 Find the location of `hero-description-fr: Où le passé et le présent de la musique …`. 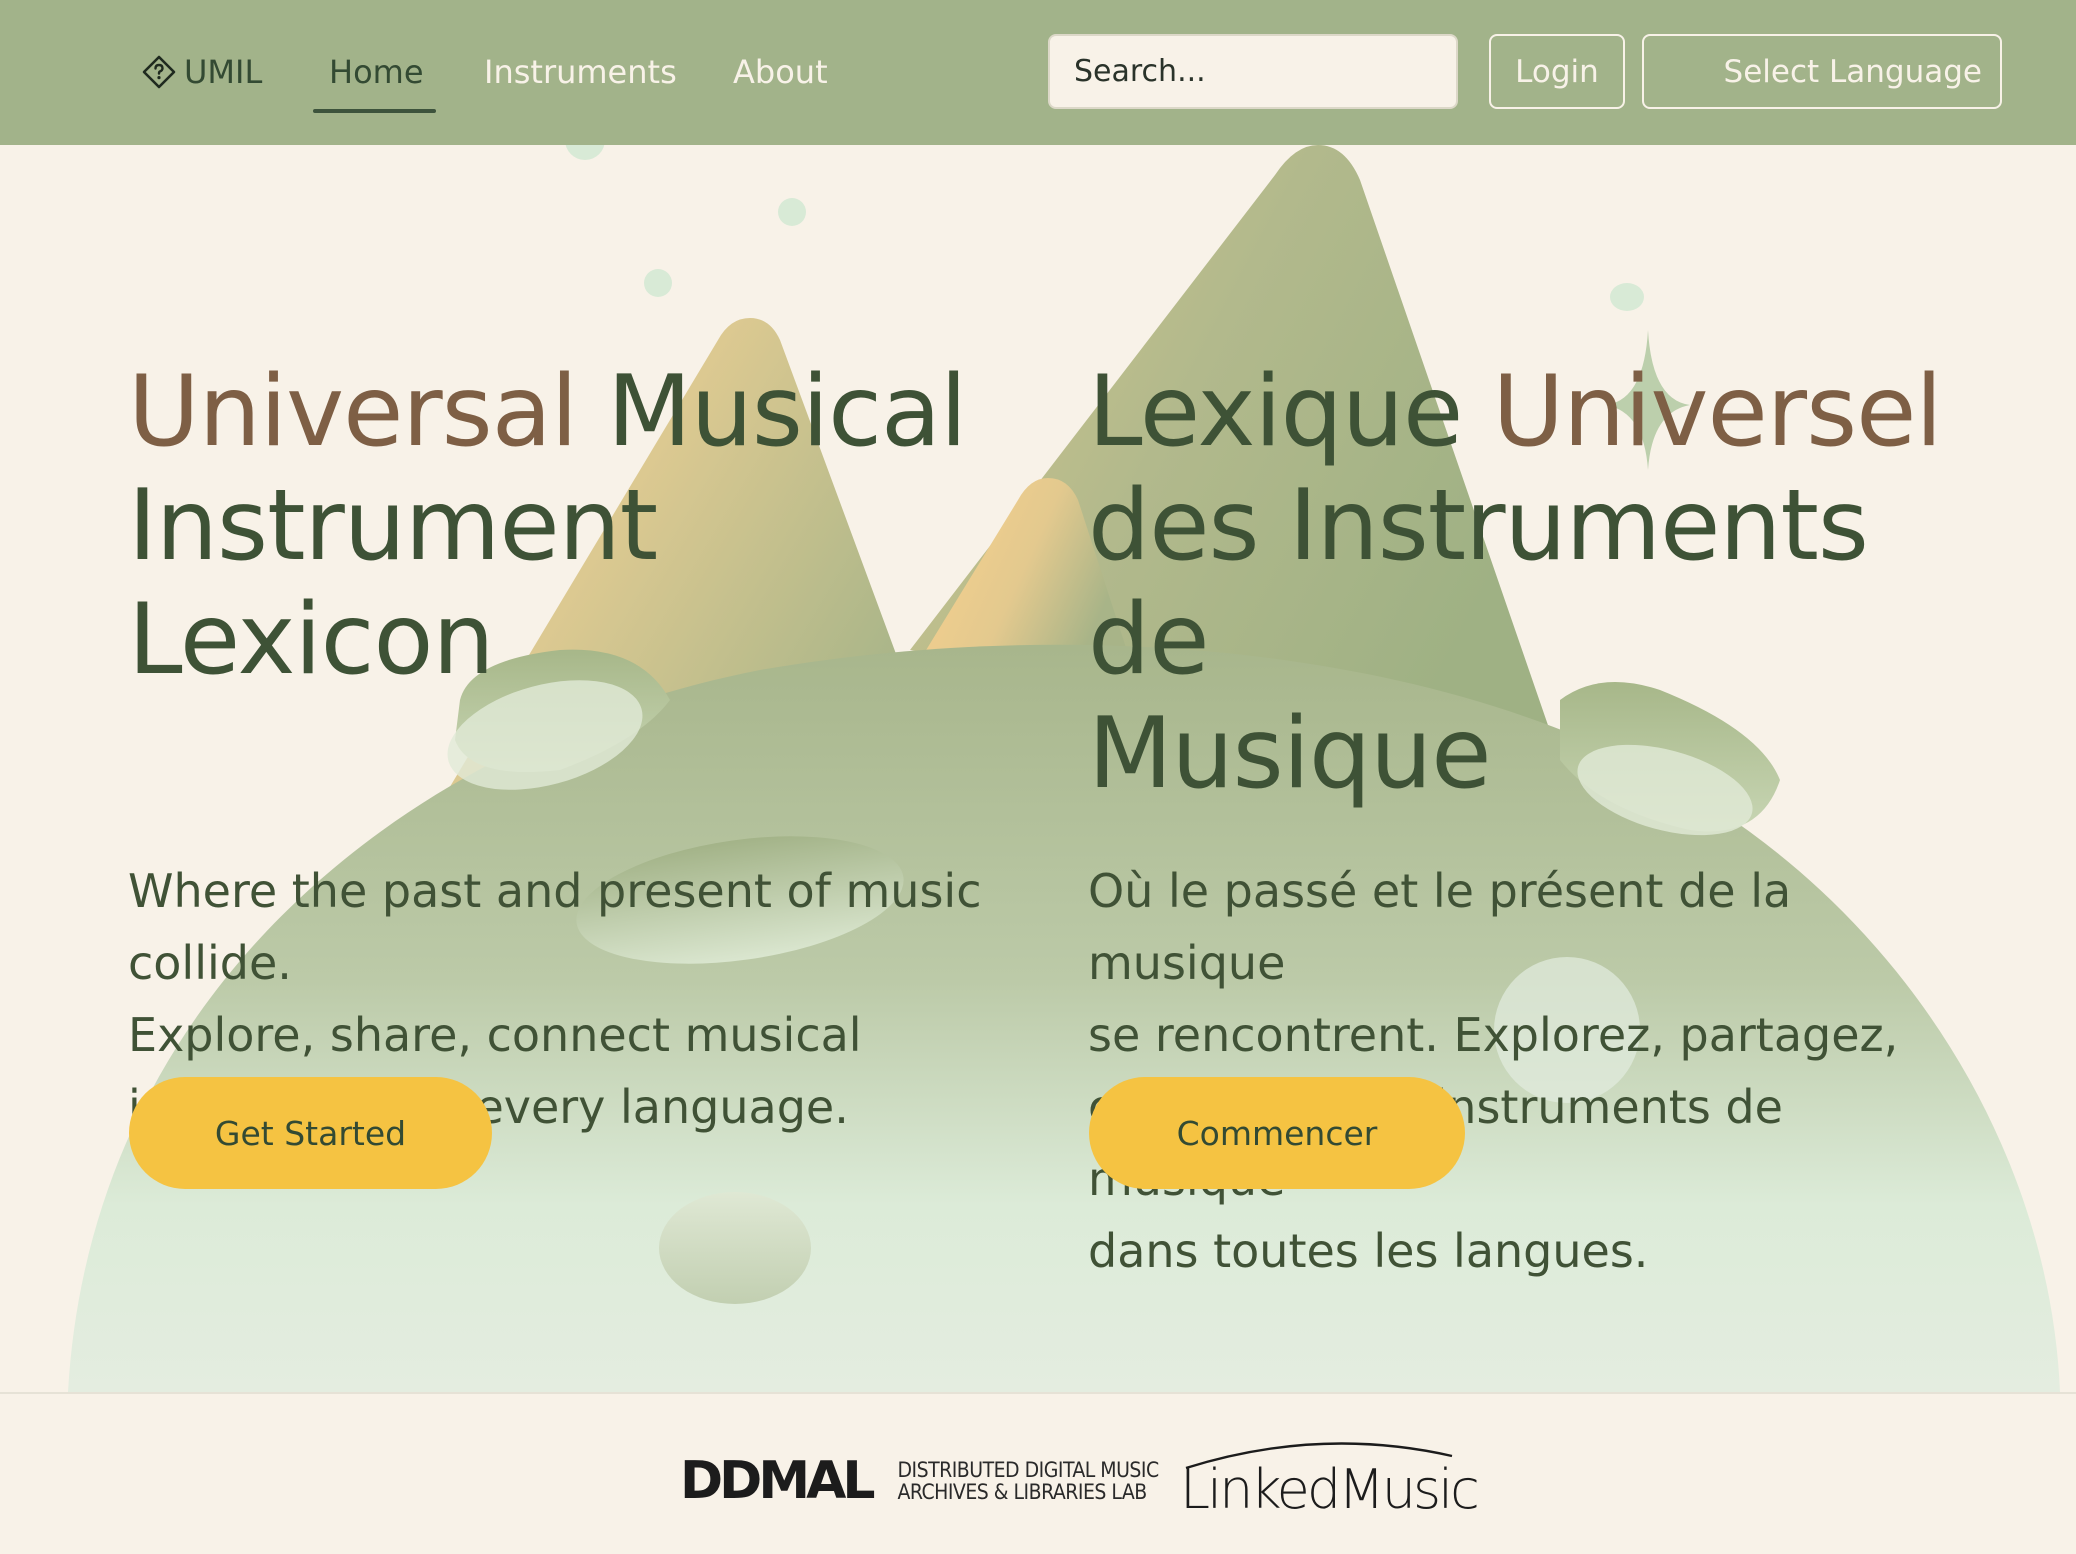

hero-description-fr: Où le passé et le présent de la musique … is located at coordinates (1538, 1071).